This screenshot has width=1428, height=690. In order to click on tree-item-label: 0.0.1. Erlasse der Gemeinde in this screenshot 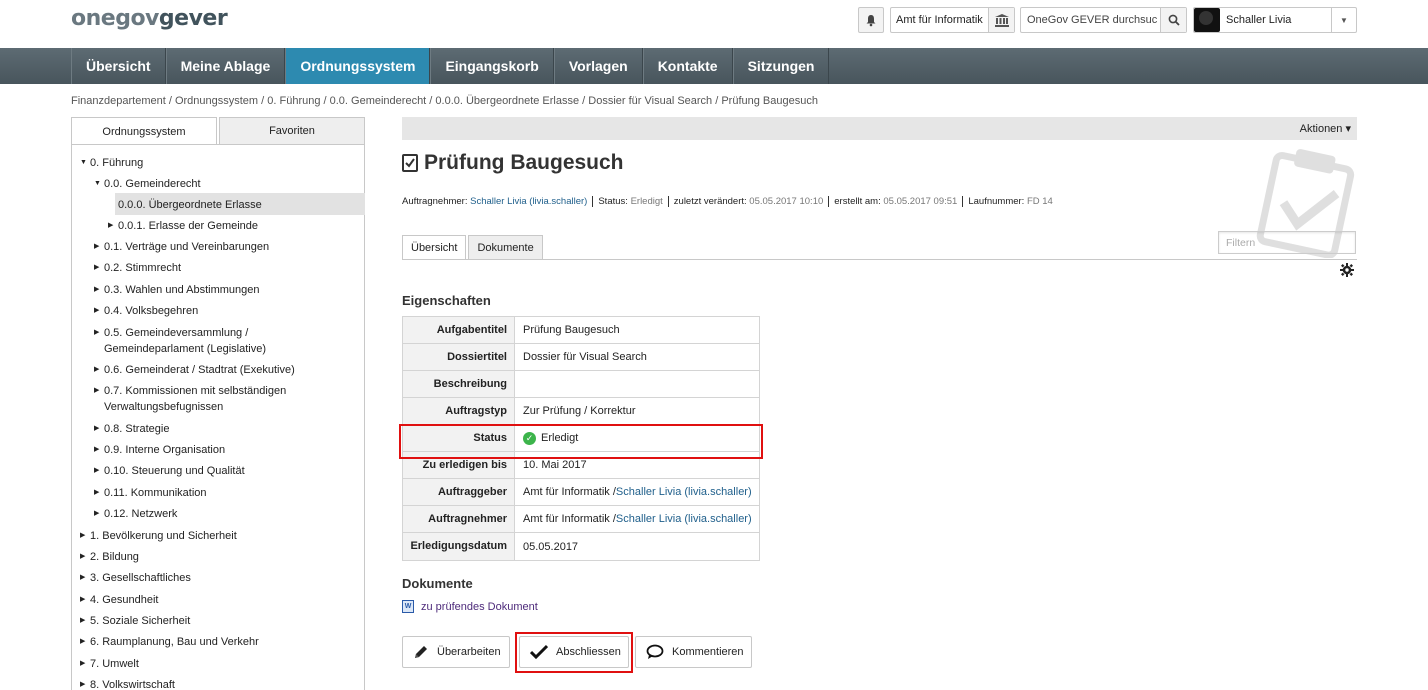, I will do `click(188, 226)`.